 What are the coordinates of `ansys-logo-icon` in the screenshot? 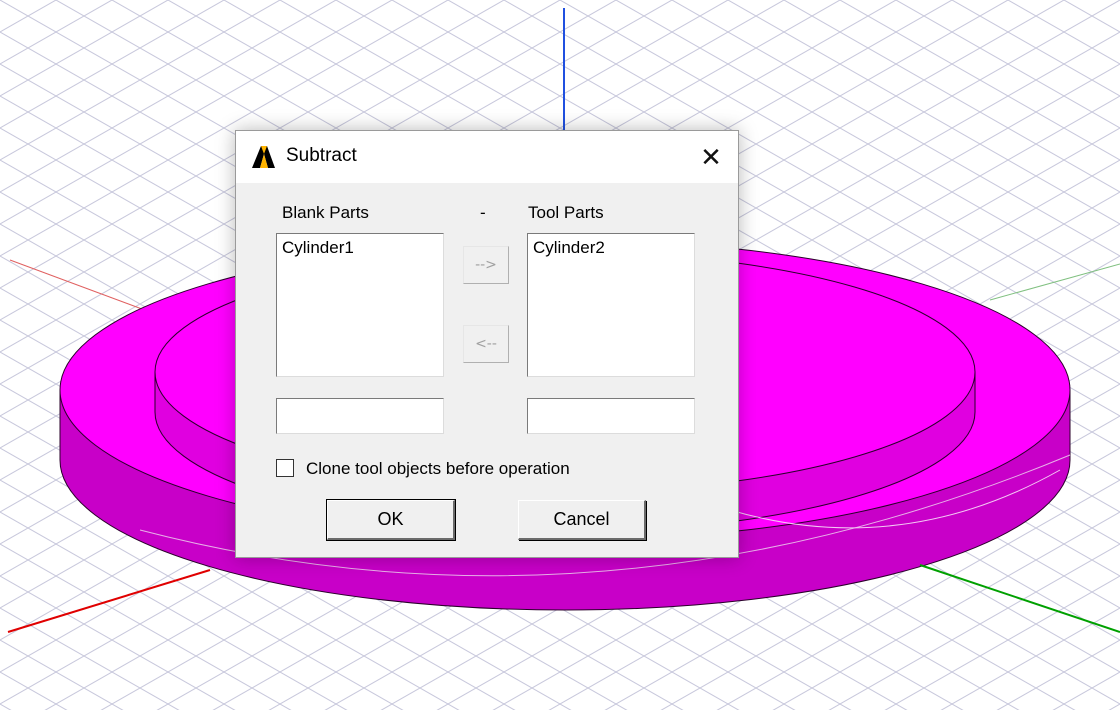 It's located at (263, 157).